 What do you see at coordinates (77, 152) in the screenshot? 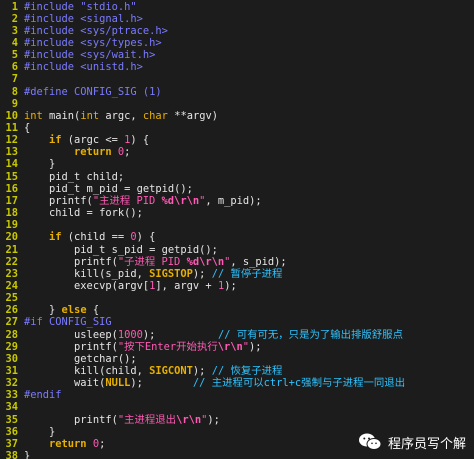
I see `code-text: return 0;` at bounding box center [77, 152].